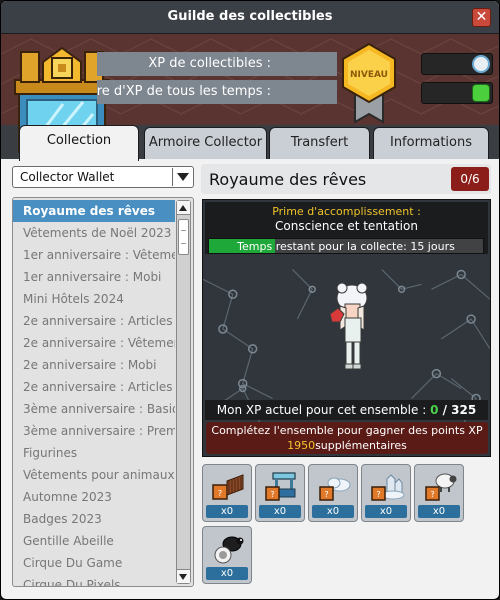 This screenshot has height=600, width=500. Describe the element at coordinates (94, 580) in the screenshot. I see `list-item: Cirque Du Pixels` at that location.